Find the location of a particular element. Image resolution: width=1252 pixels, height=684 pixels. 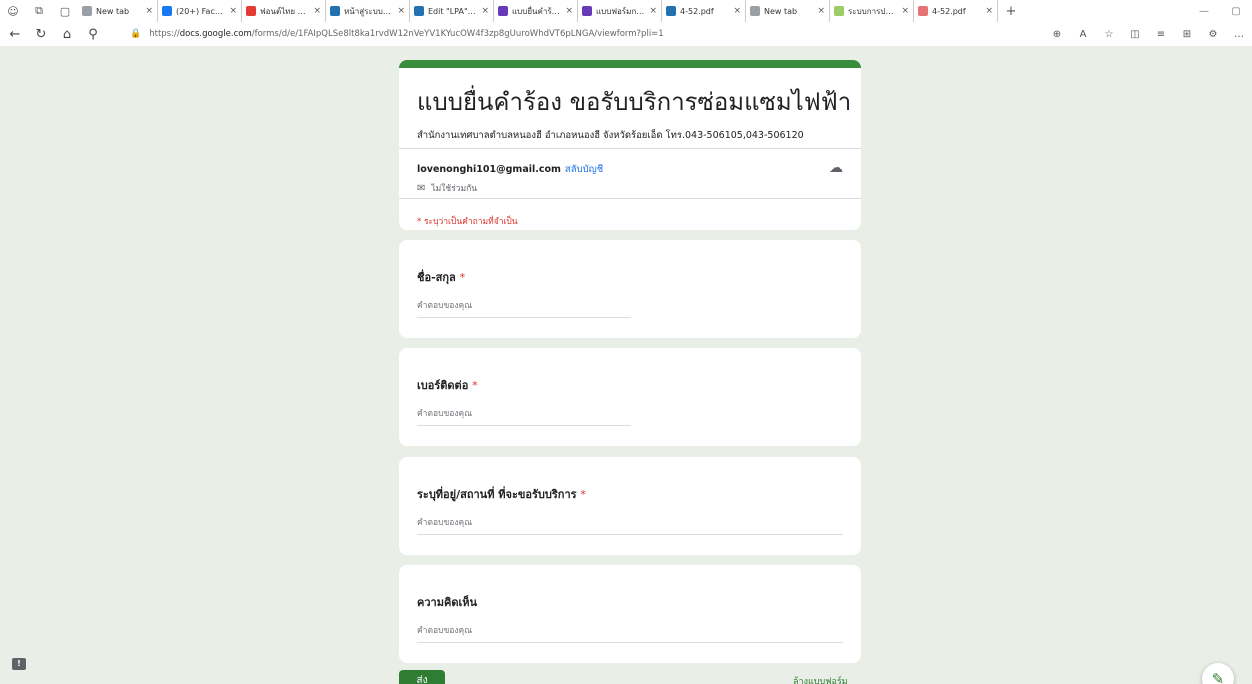

window-controls: — ▢ is located at coordinates (1220, 11).